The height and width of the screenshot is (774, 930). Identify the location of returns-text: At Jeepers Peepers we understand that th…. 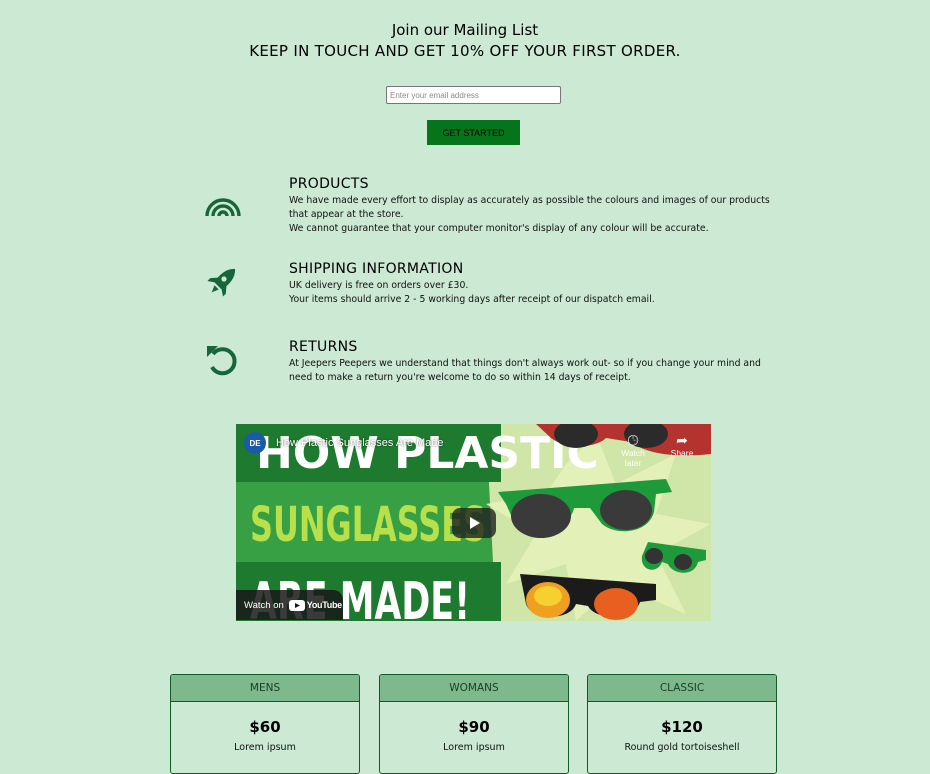
(534, 371).